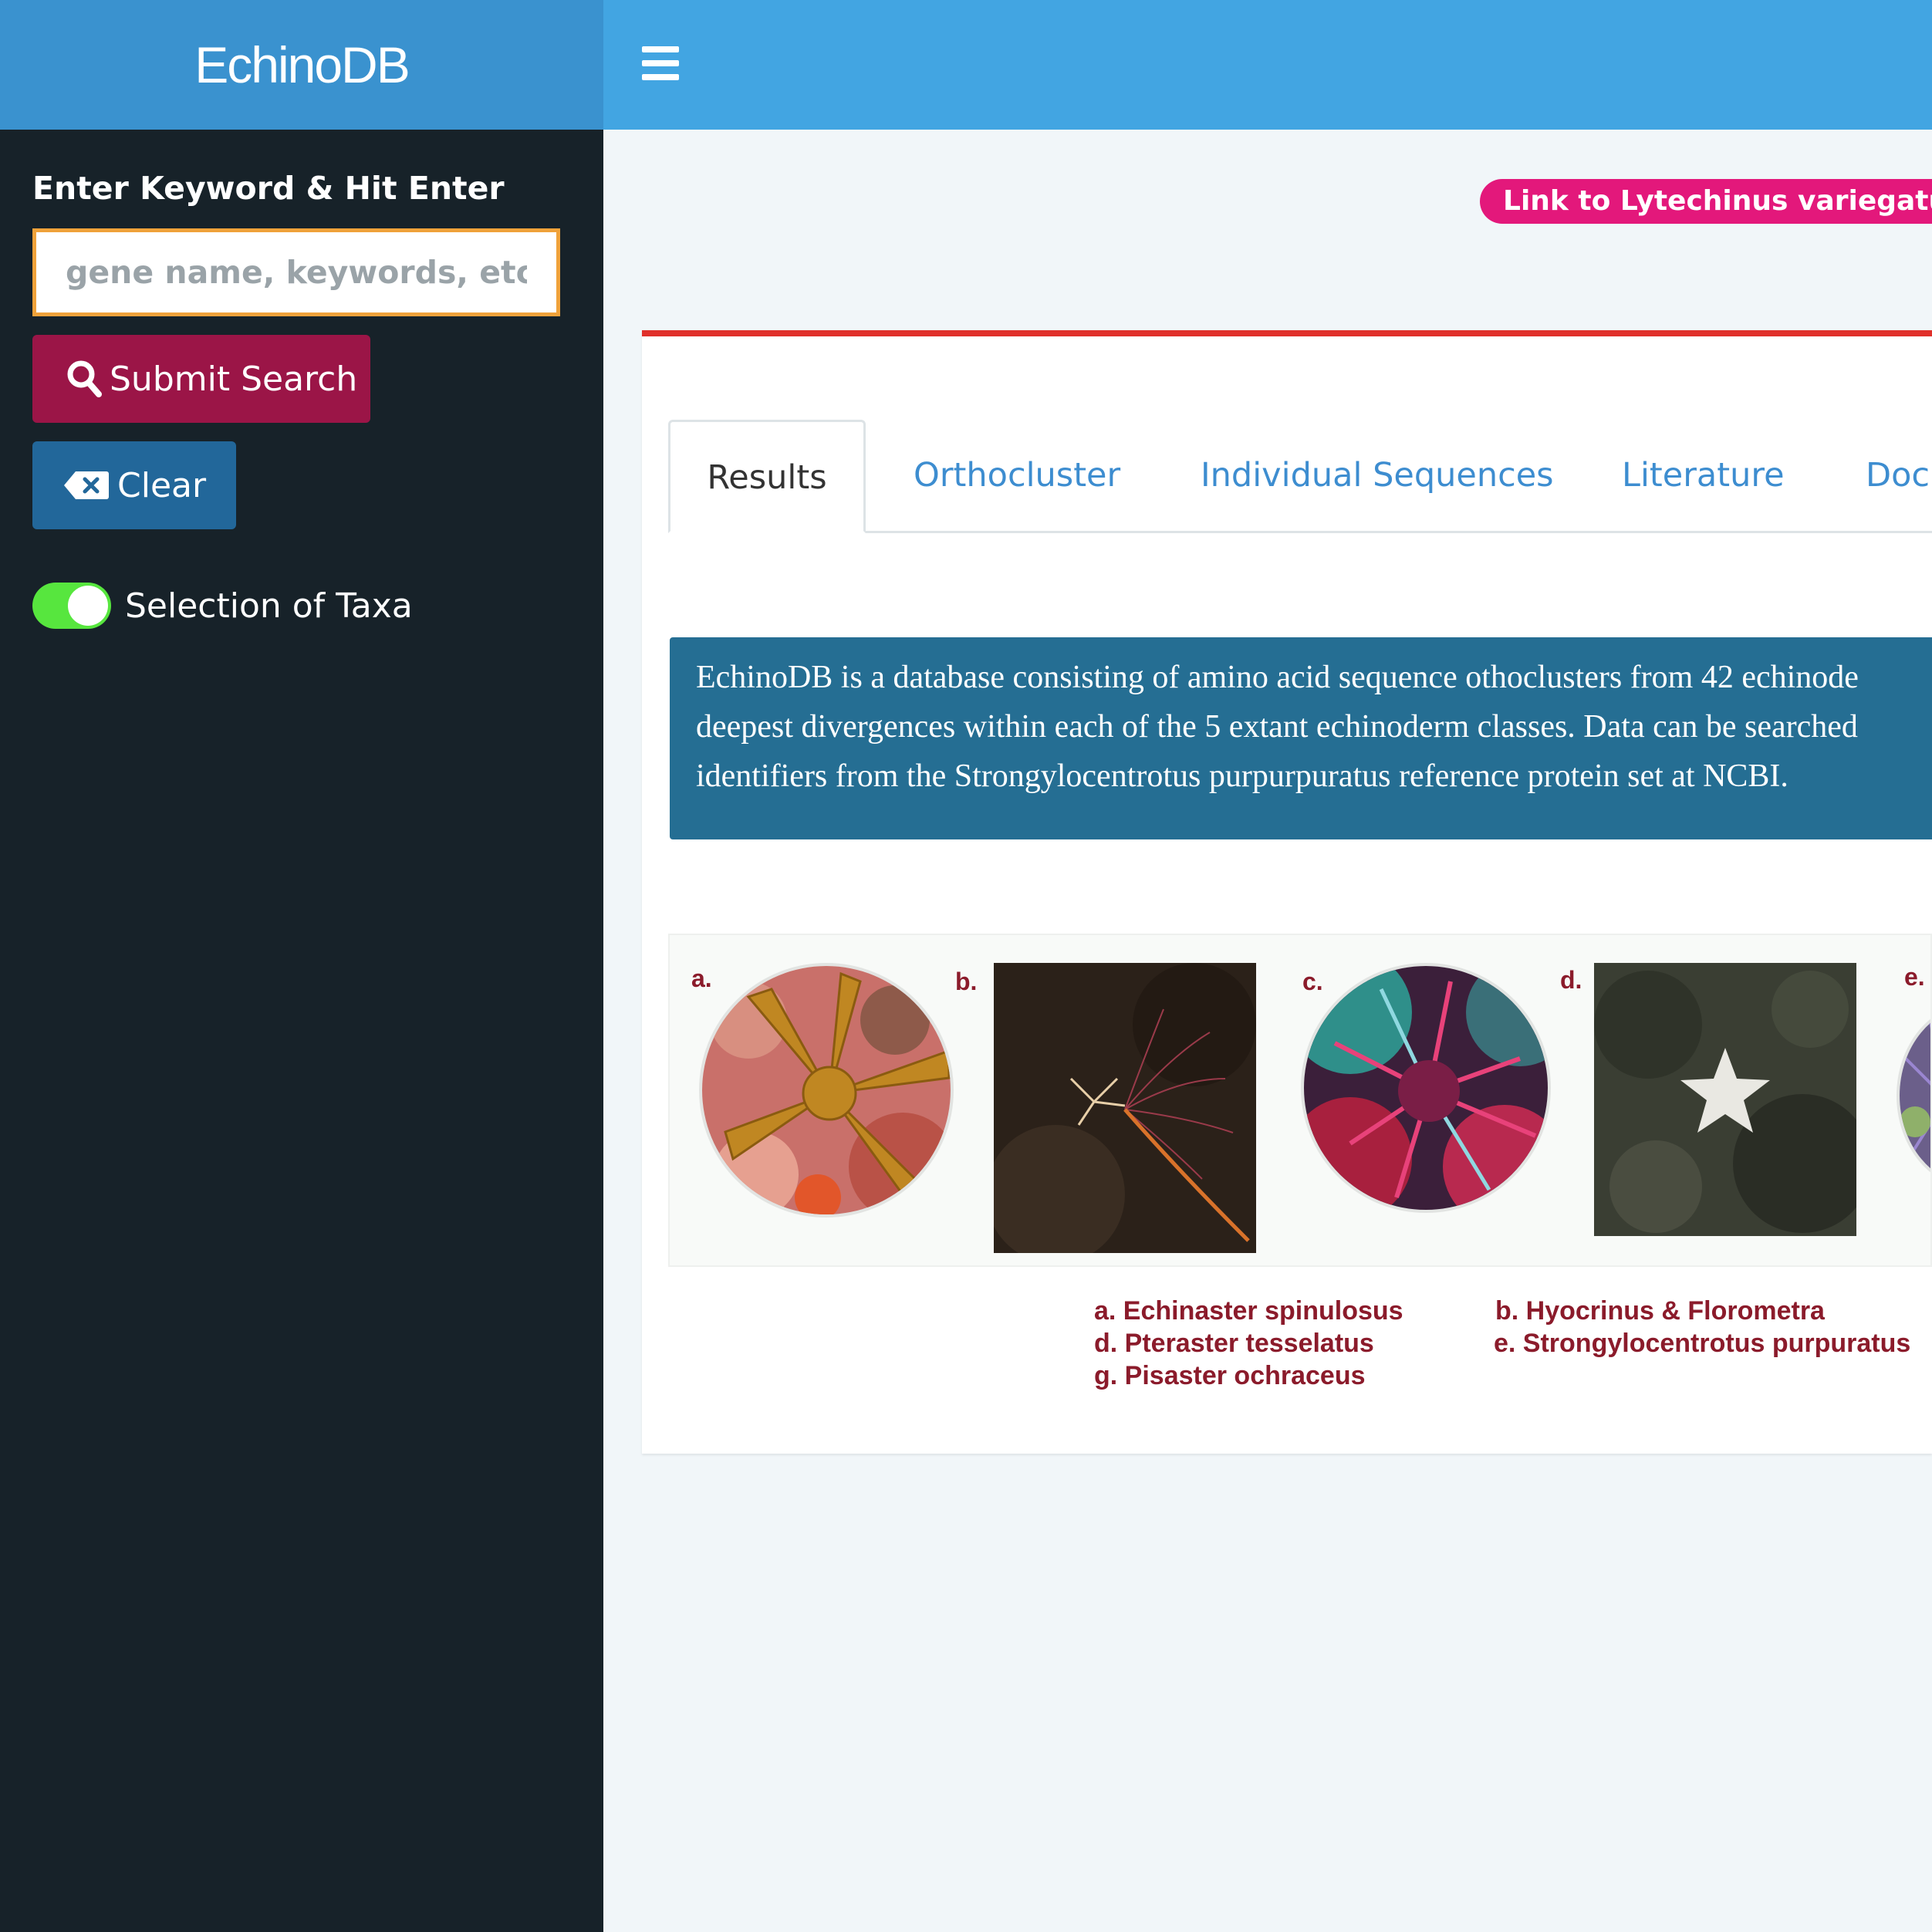 This screenshot has width=1932, height=1932. I want to click on gallery-label-d: d., so click(1571, 980).